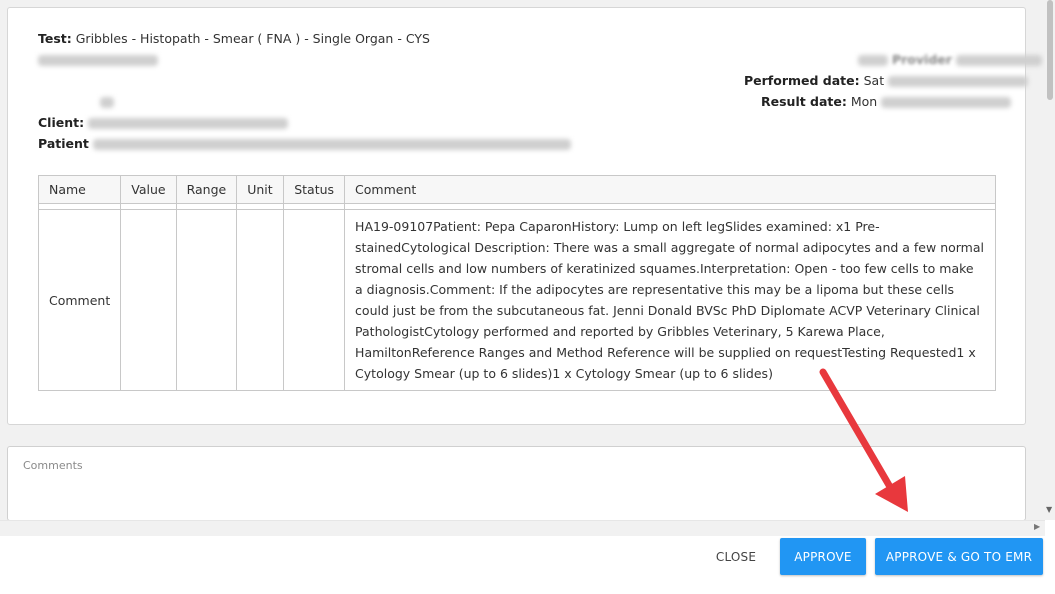 Image resolution: width=1055 pixels, height=594 pixels. I want to click on performed-date-line: Performed date: Sat, so click(886, 81).